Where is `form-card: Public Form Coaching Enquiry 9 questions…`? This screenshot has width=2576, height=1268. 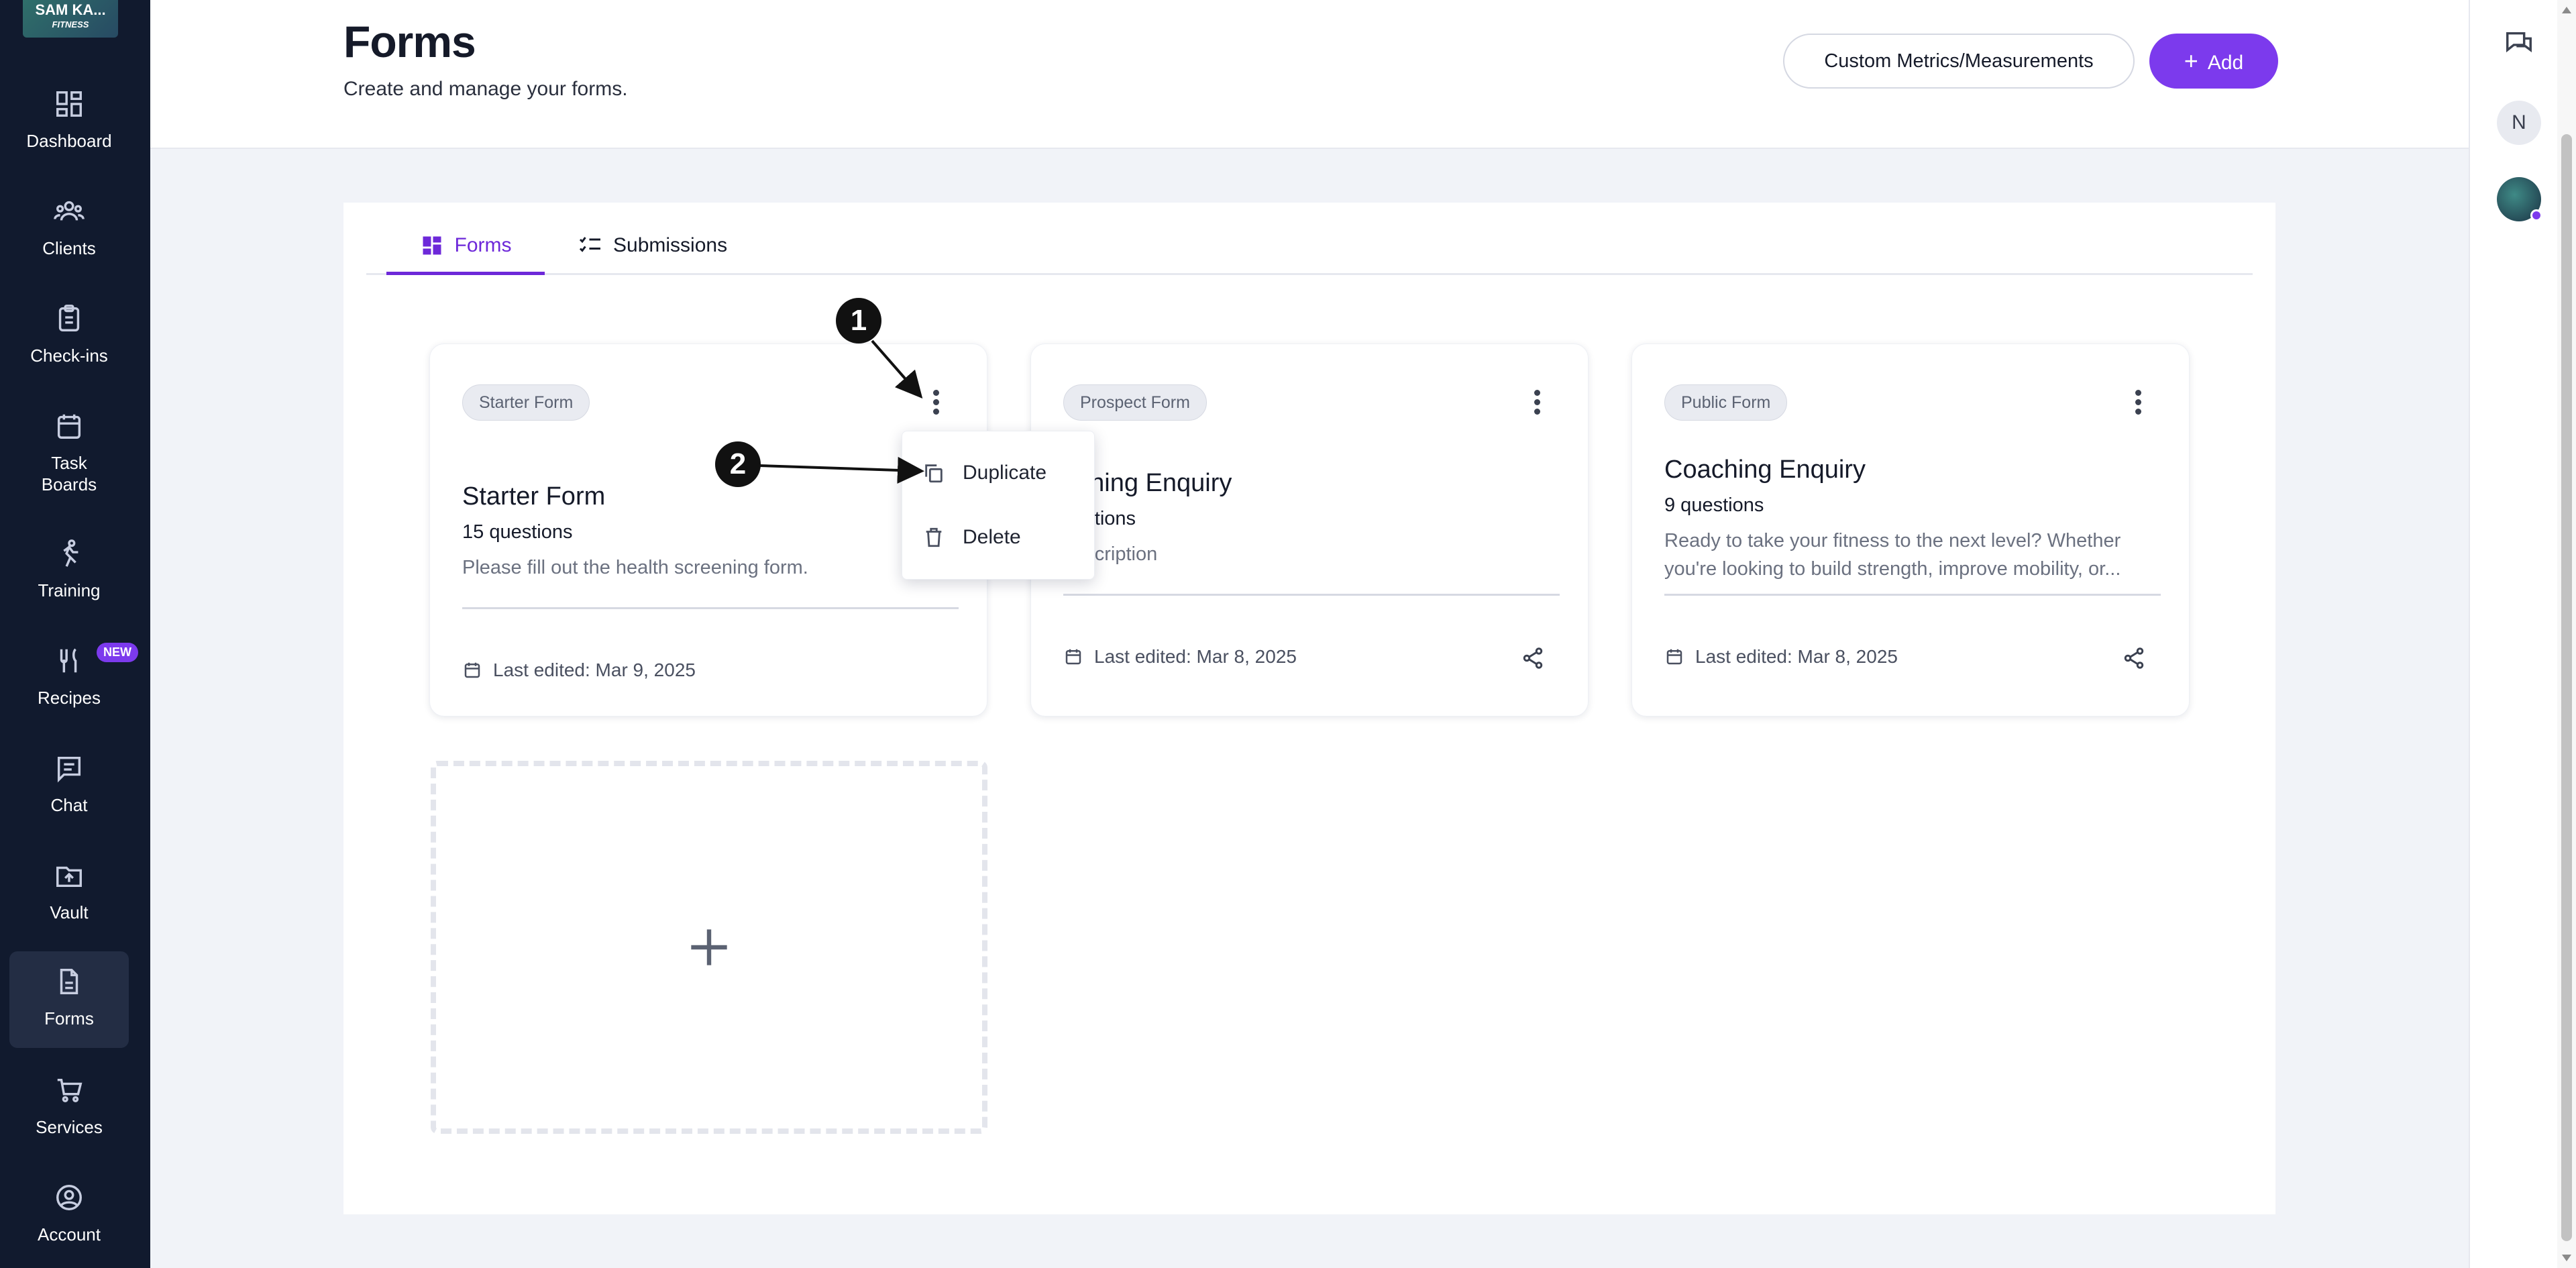
form-card: Public Form Coaching Enquiry 9 questions… is located at coordinates (1910, 530).